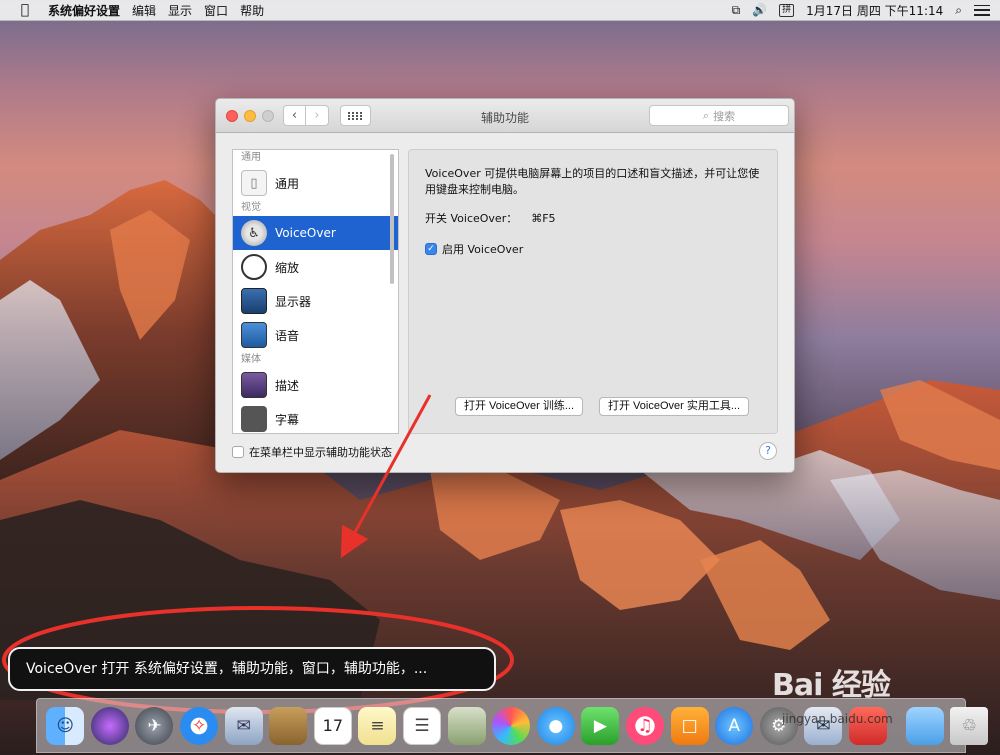 Image resolution: width=1000 pixels, height=755 pixels. What do you see at coordinates (872, 681) in the screenshot?
I see `baidu-watermark: Bai 经验` at bounding box center [872, 681].